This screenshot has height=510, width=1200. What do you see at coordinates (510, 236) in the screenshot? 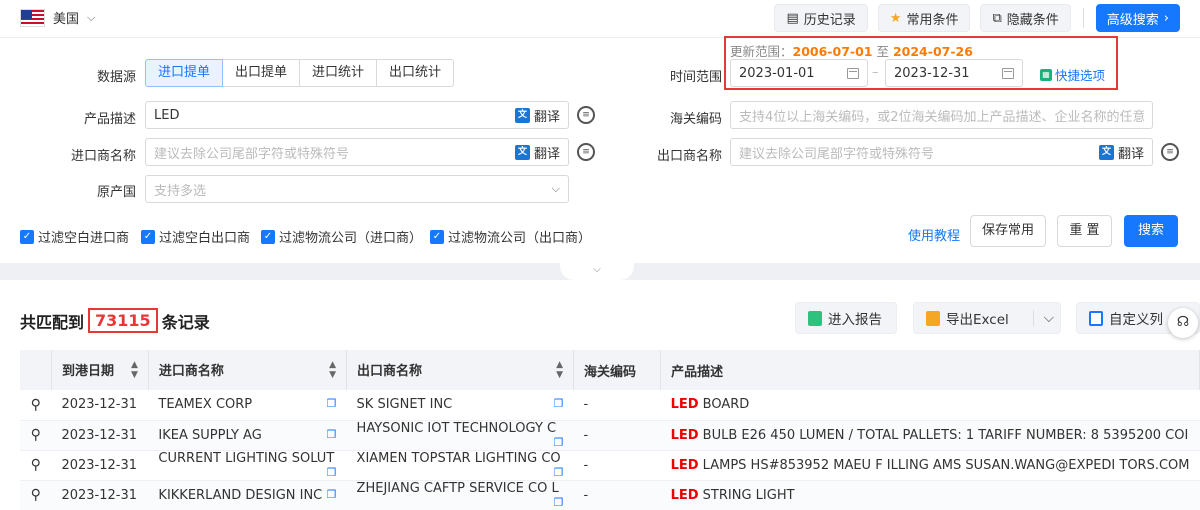
I see `filter-logistics-exporter: ✓ 过滤物流公司（出口商）` at bounding box center [510, 236].